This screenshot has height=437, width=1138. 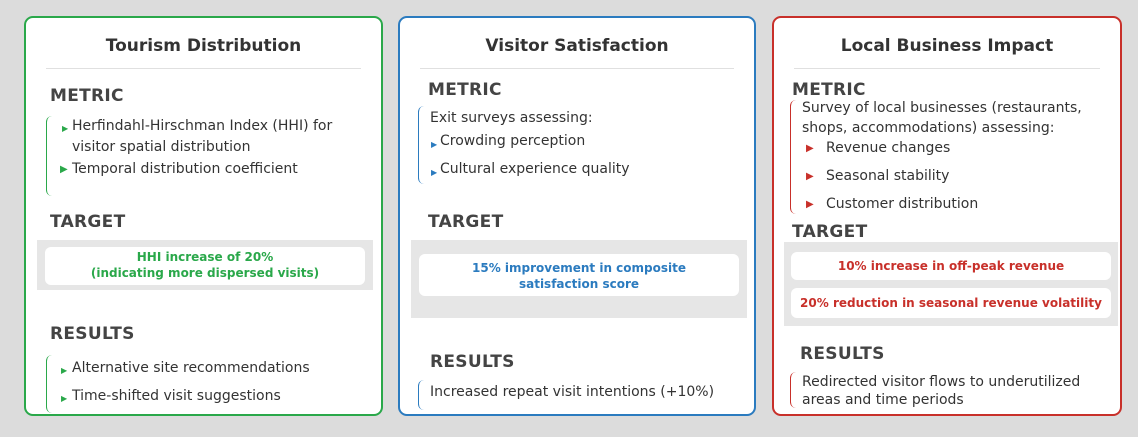 I want to click on result-item: Alternative site recommendations, so click(x=191, y=368).